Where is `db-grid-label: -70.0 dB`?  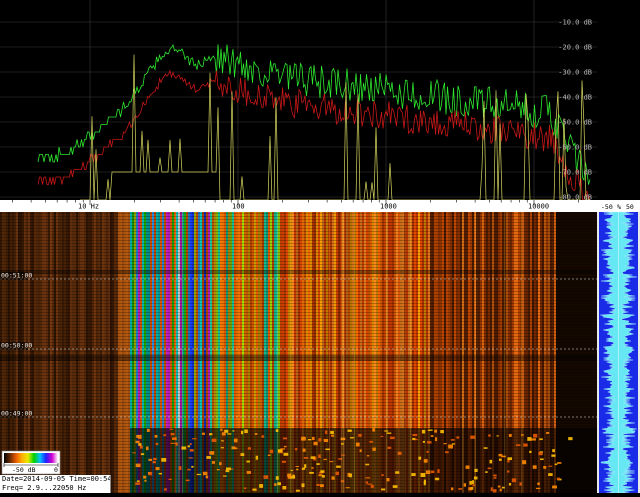 db-grid-label: -70.0 dB is located at coordinates (575, 173).